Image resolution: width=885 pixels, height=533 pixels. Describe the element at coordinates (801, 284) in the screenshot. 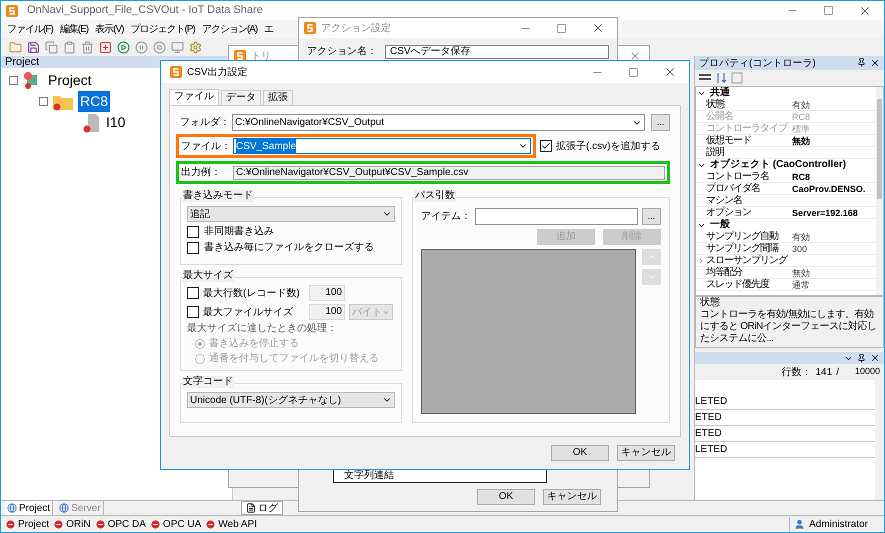

I see `property-value: 通常` at that location.